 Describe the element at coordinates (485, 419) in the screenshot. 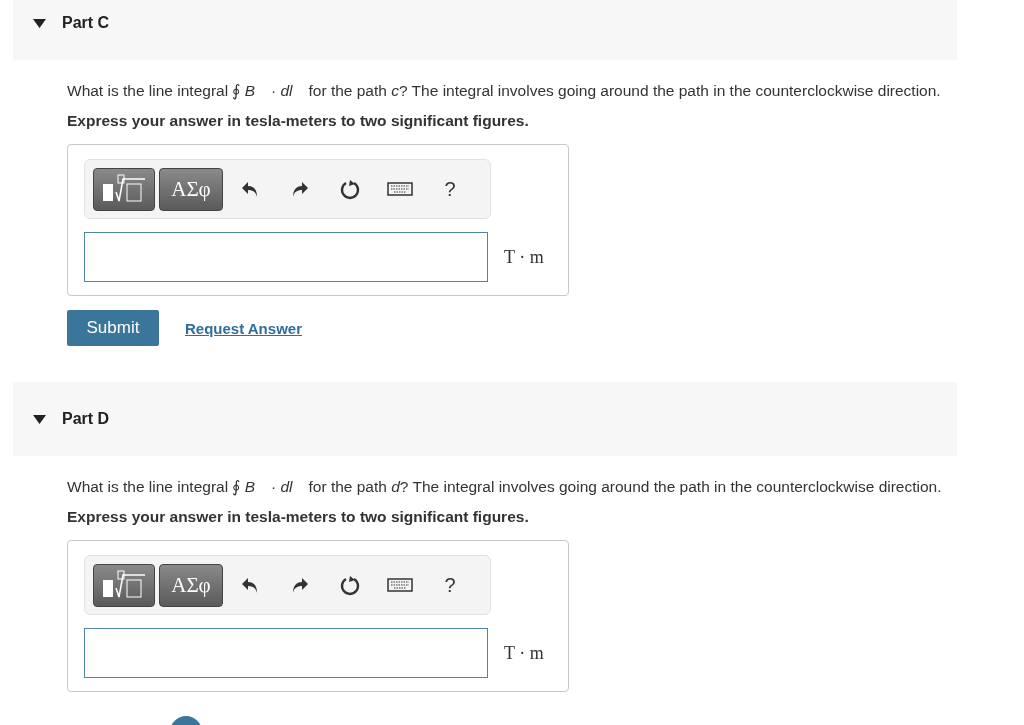

I see `part-header: Part D` at that location.